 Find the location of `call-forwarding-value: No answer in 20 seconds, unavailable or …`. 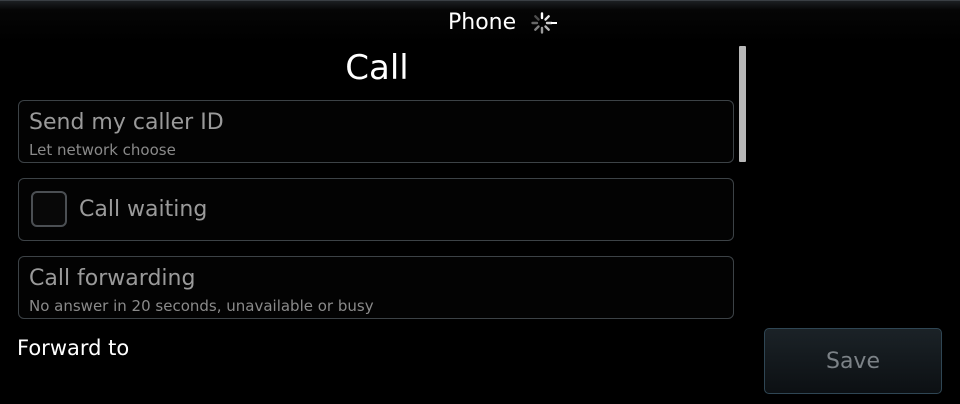

call-forwarding-value: No answer in 20 seconds, unavailable or … is located at coordinates (201, 306).